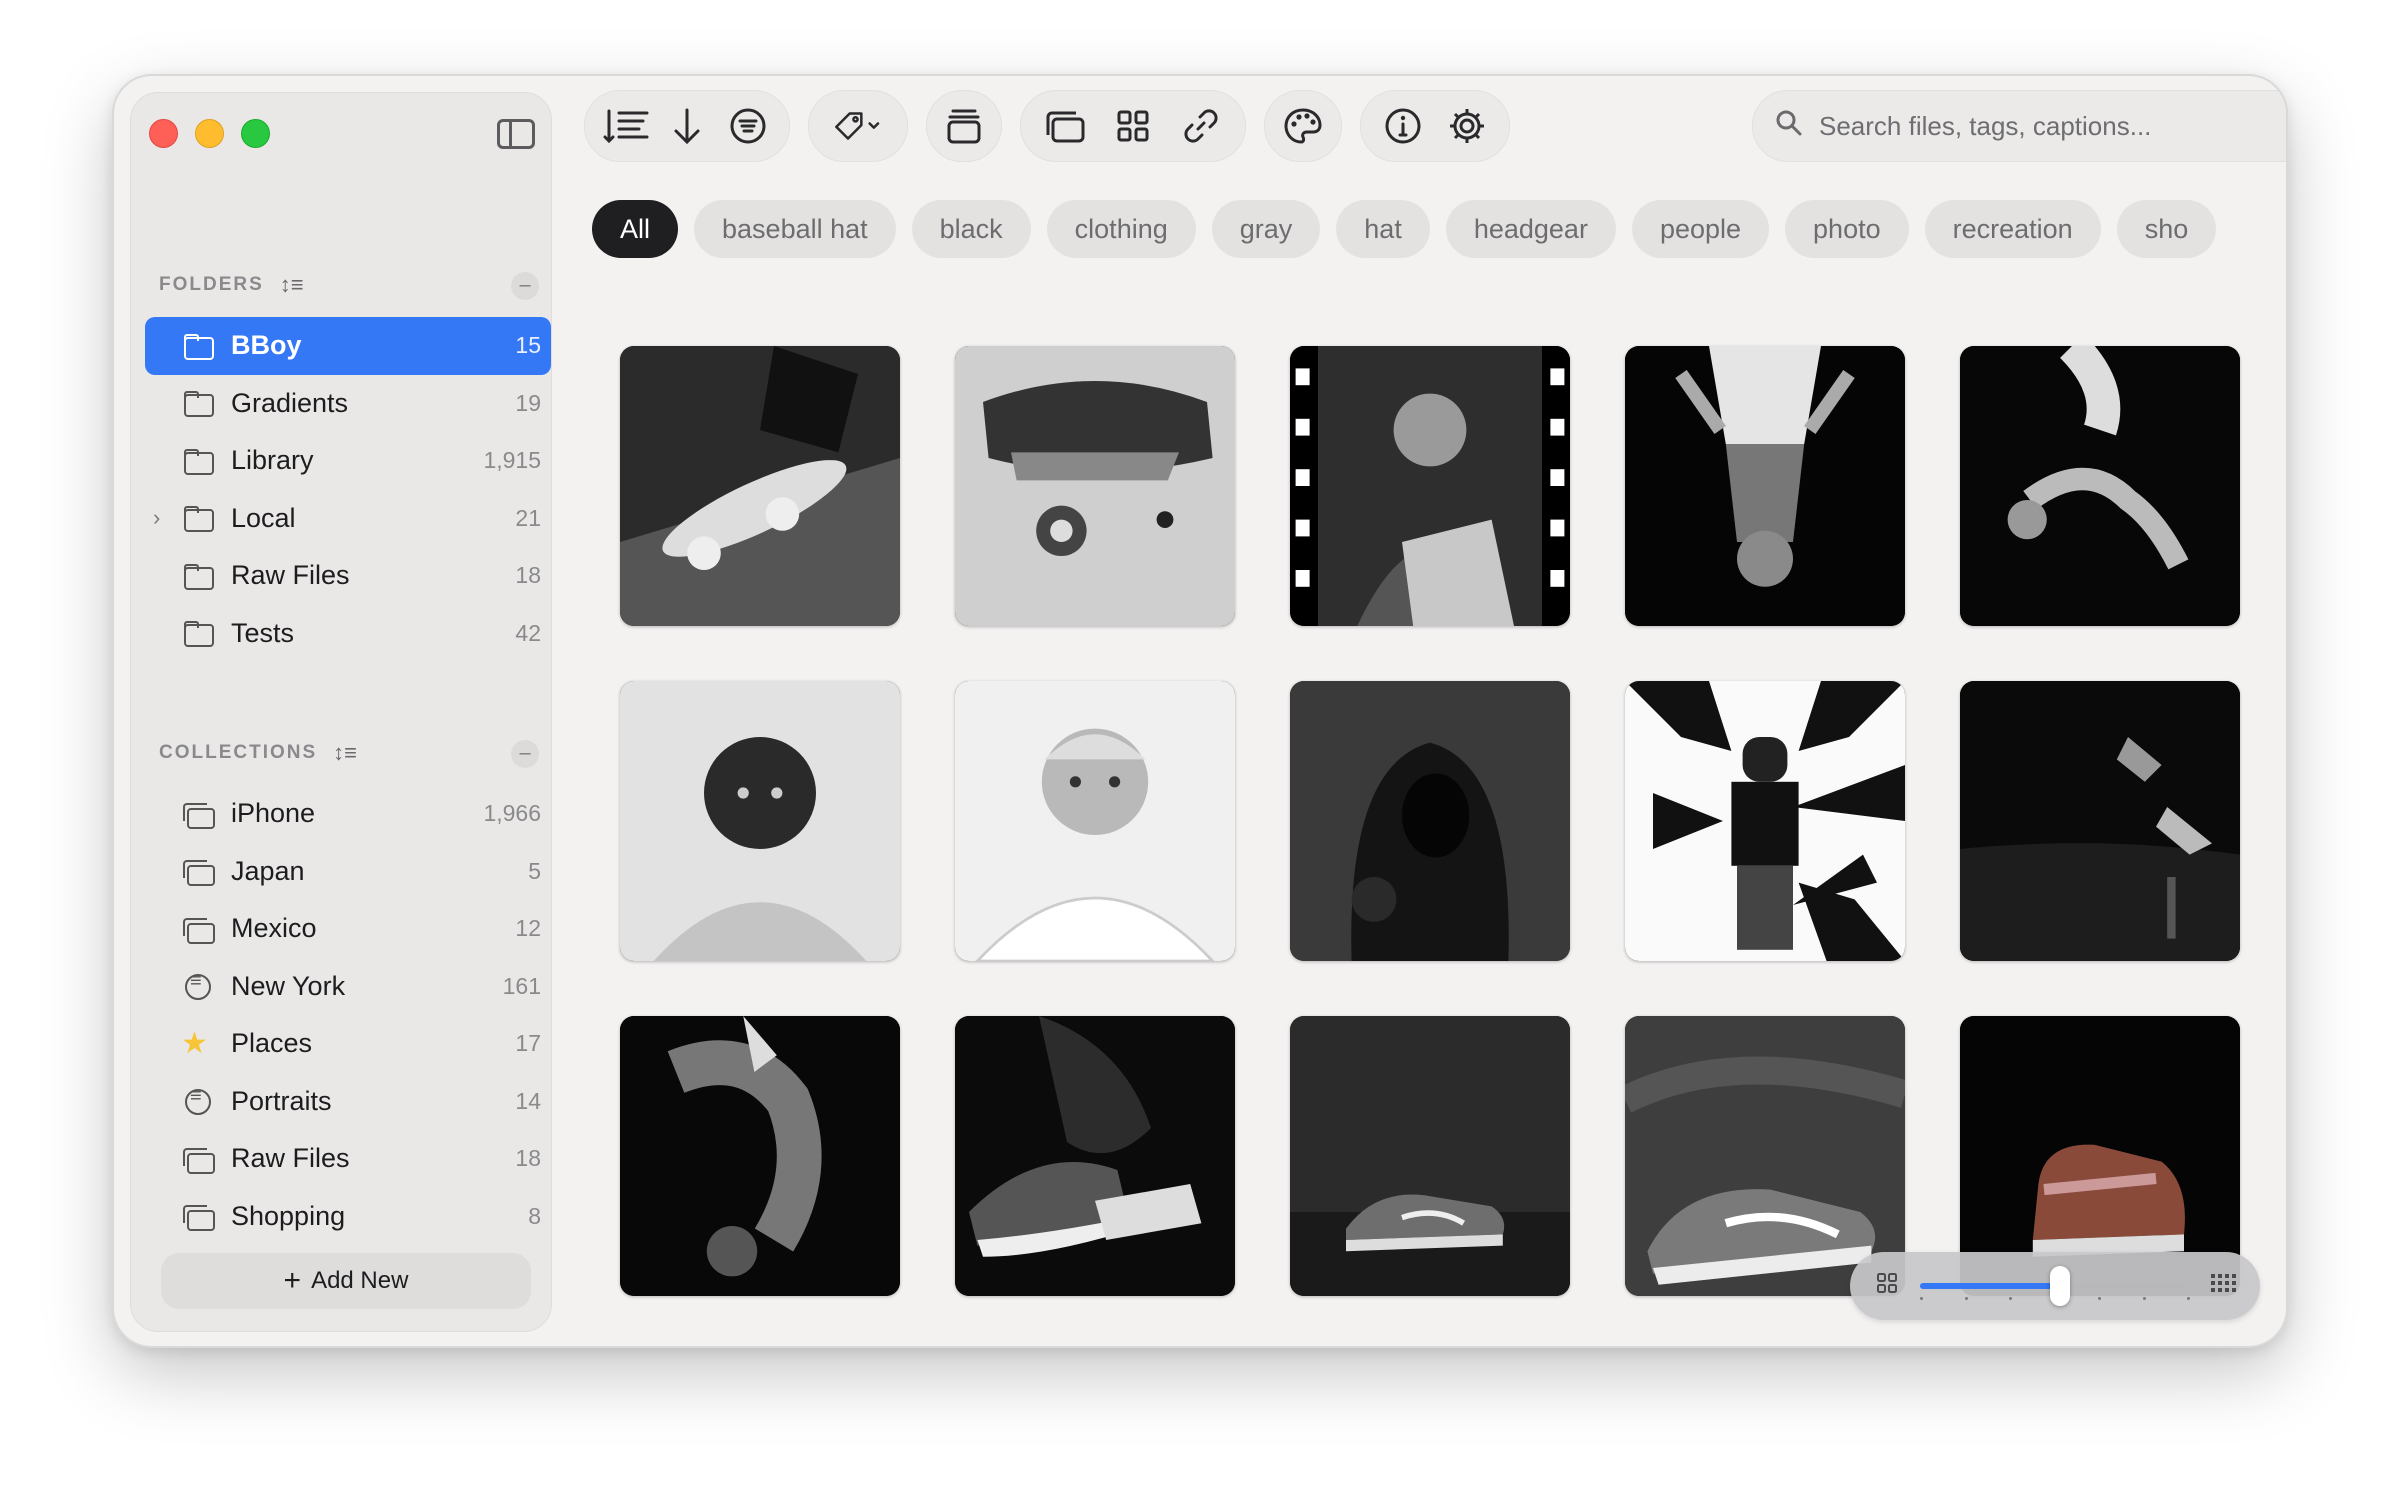  I want to click on collections-collapse-button: –, so click(525, 754).